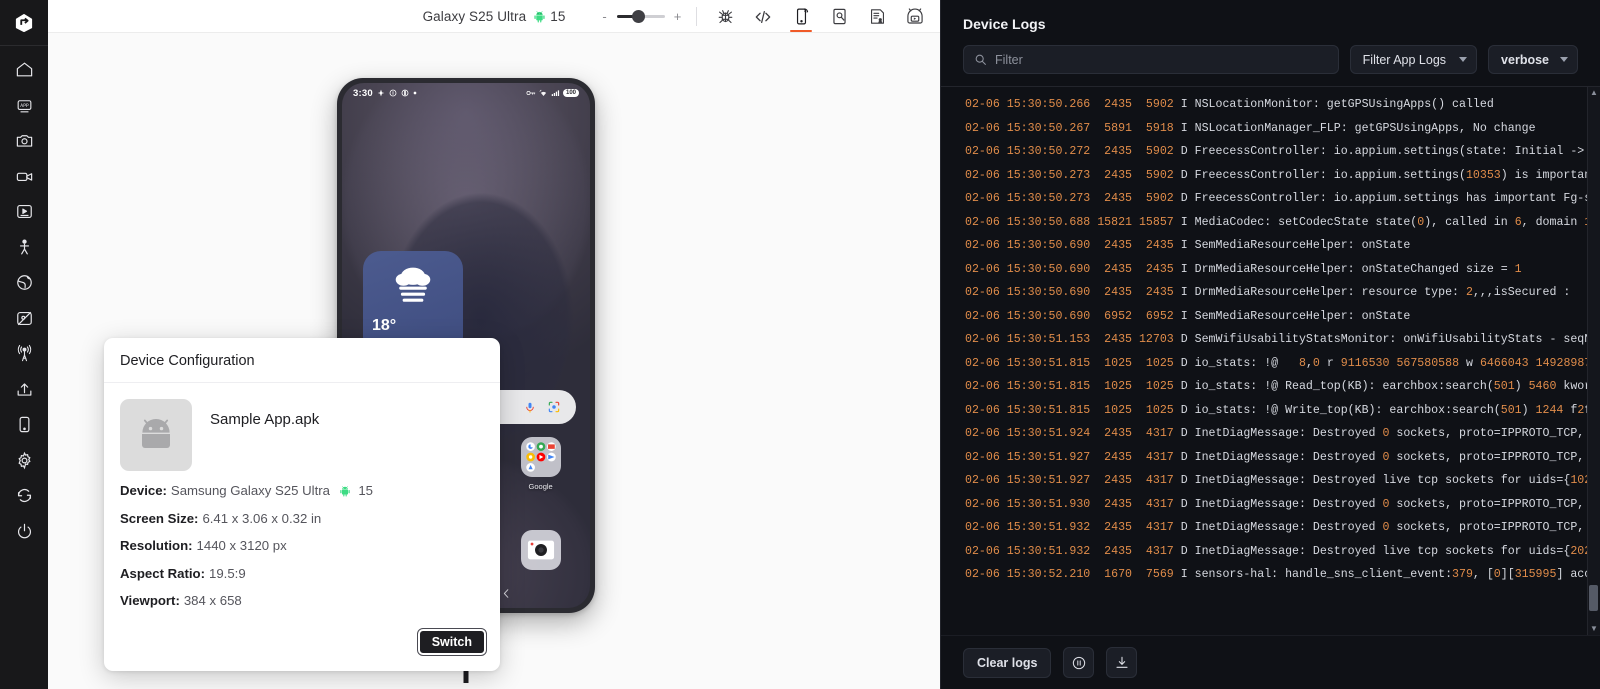 Image resolution: width=1600 pixels, height=689 pixels. I want to click on sidebar-item-home, so click(24, 70).